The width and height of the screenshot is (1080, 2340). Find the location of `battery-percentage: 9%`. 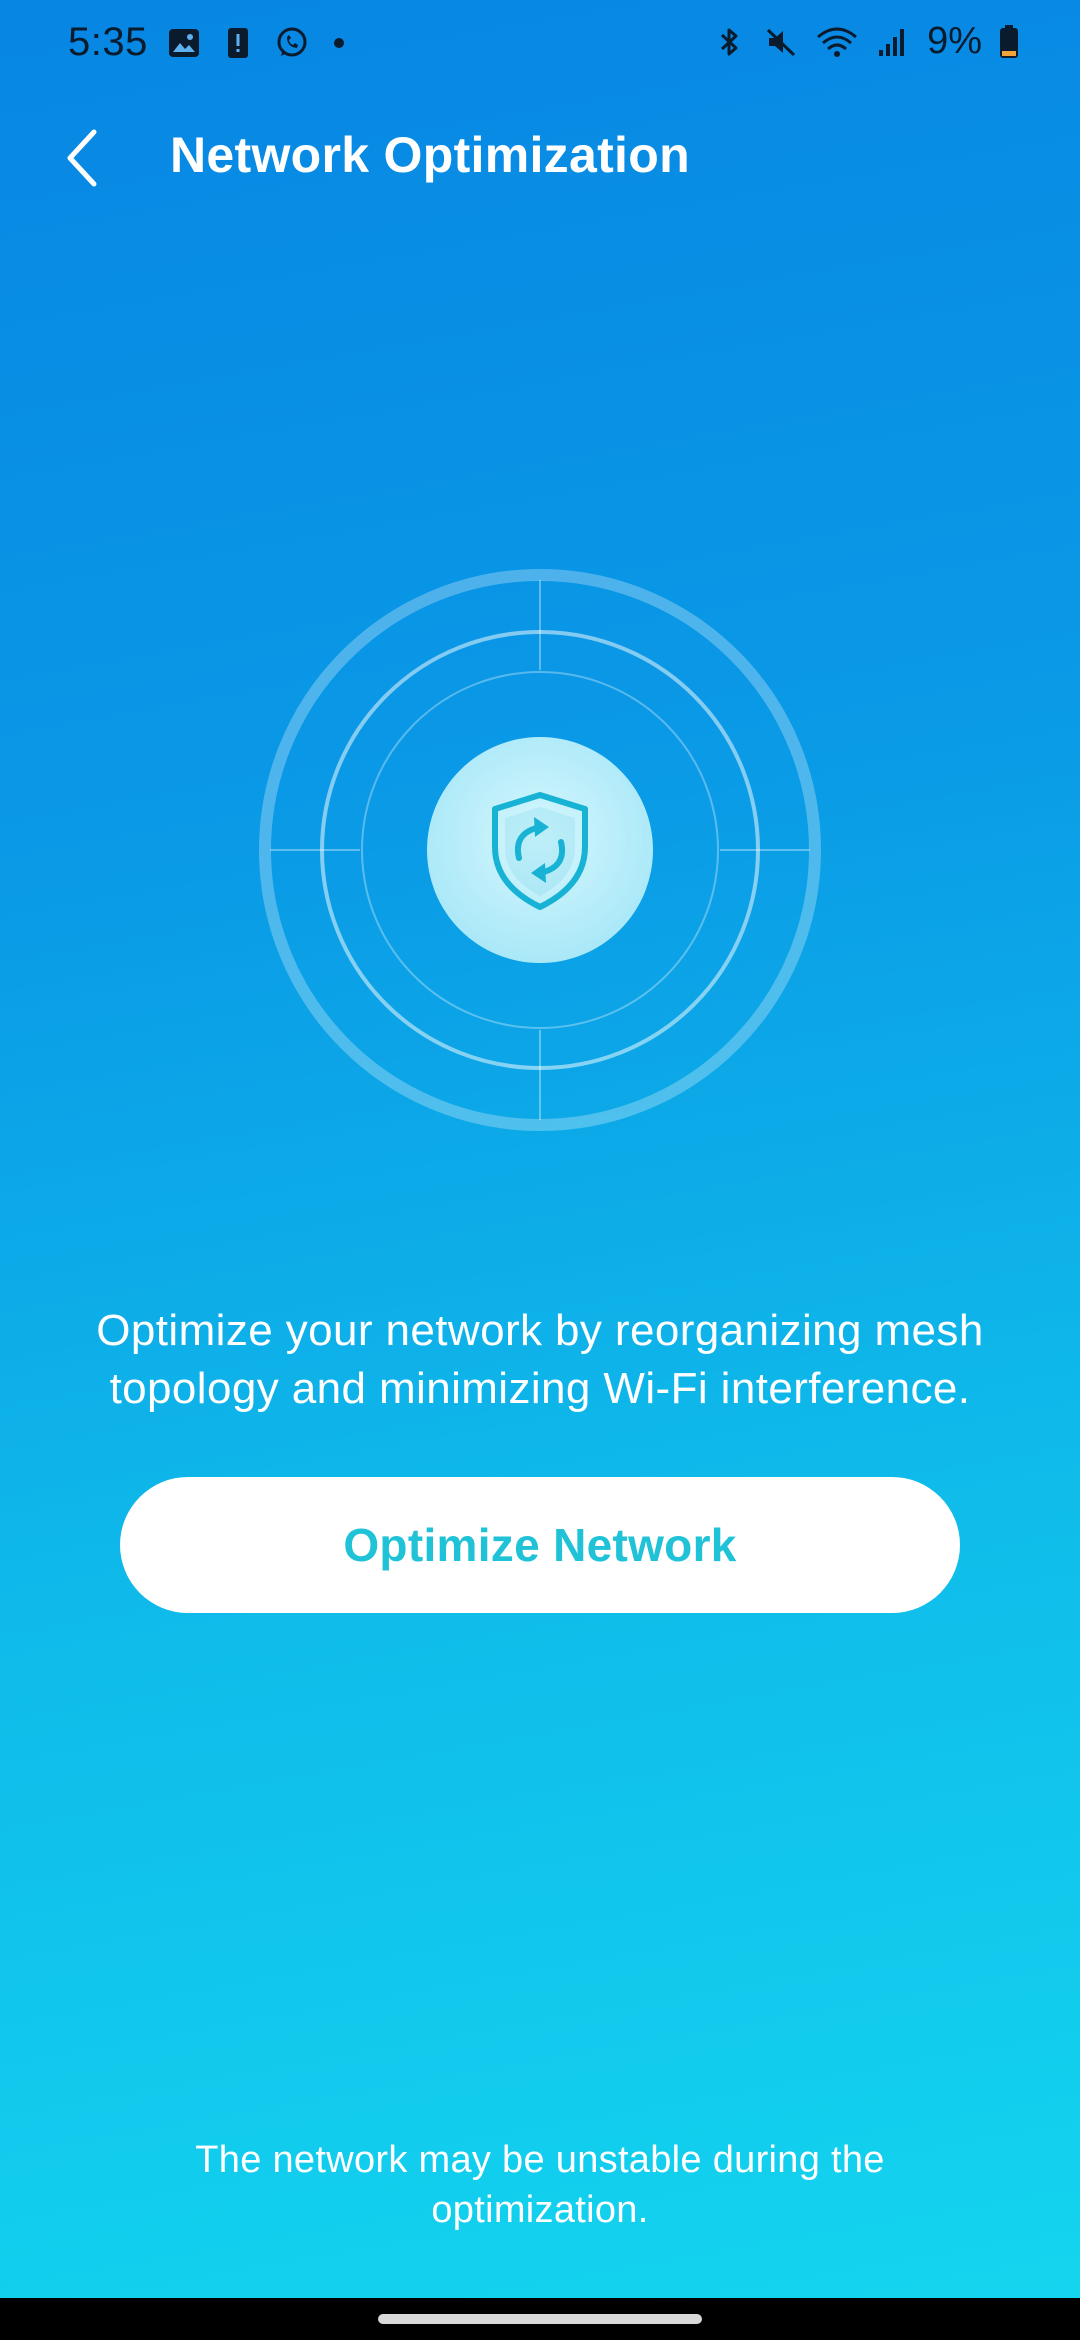

battery-percentage: 9% is located at coordinates (954, 41).